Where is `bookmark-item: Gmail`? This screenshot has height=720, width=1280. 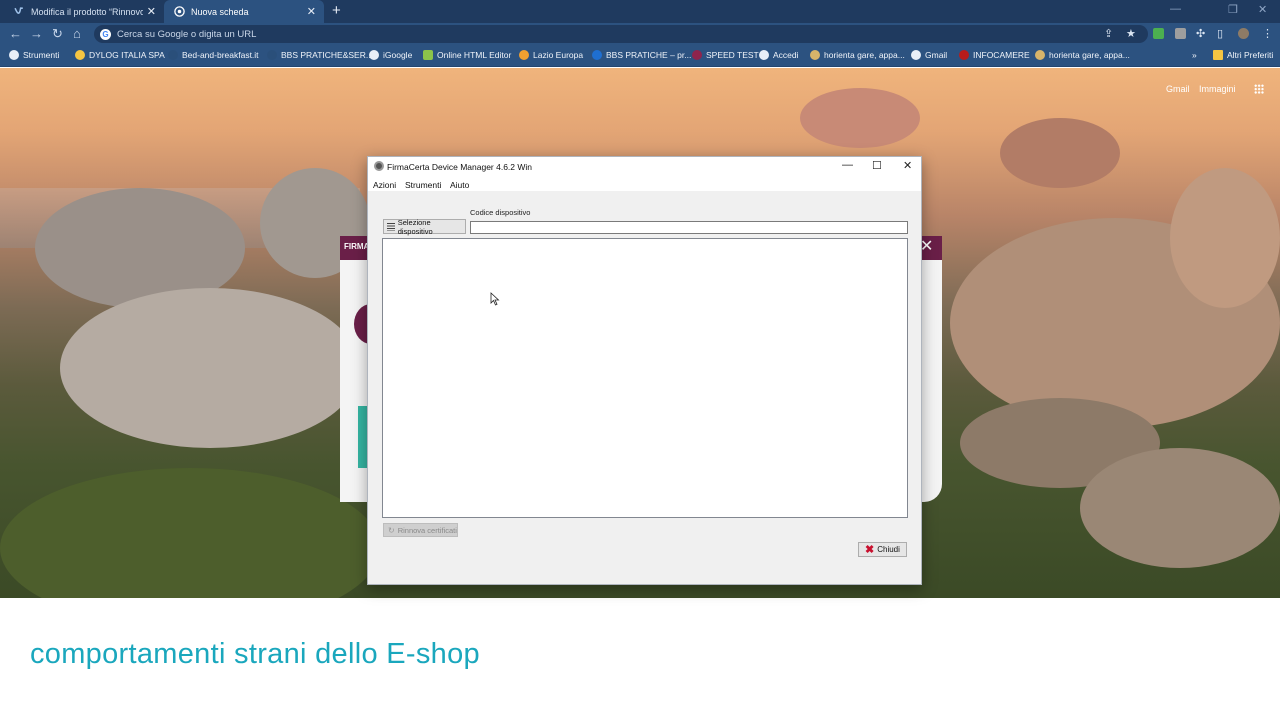 bookmark-item: Gmail is located at coordinates (929, 55).